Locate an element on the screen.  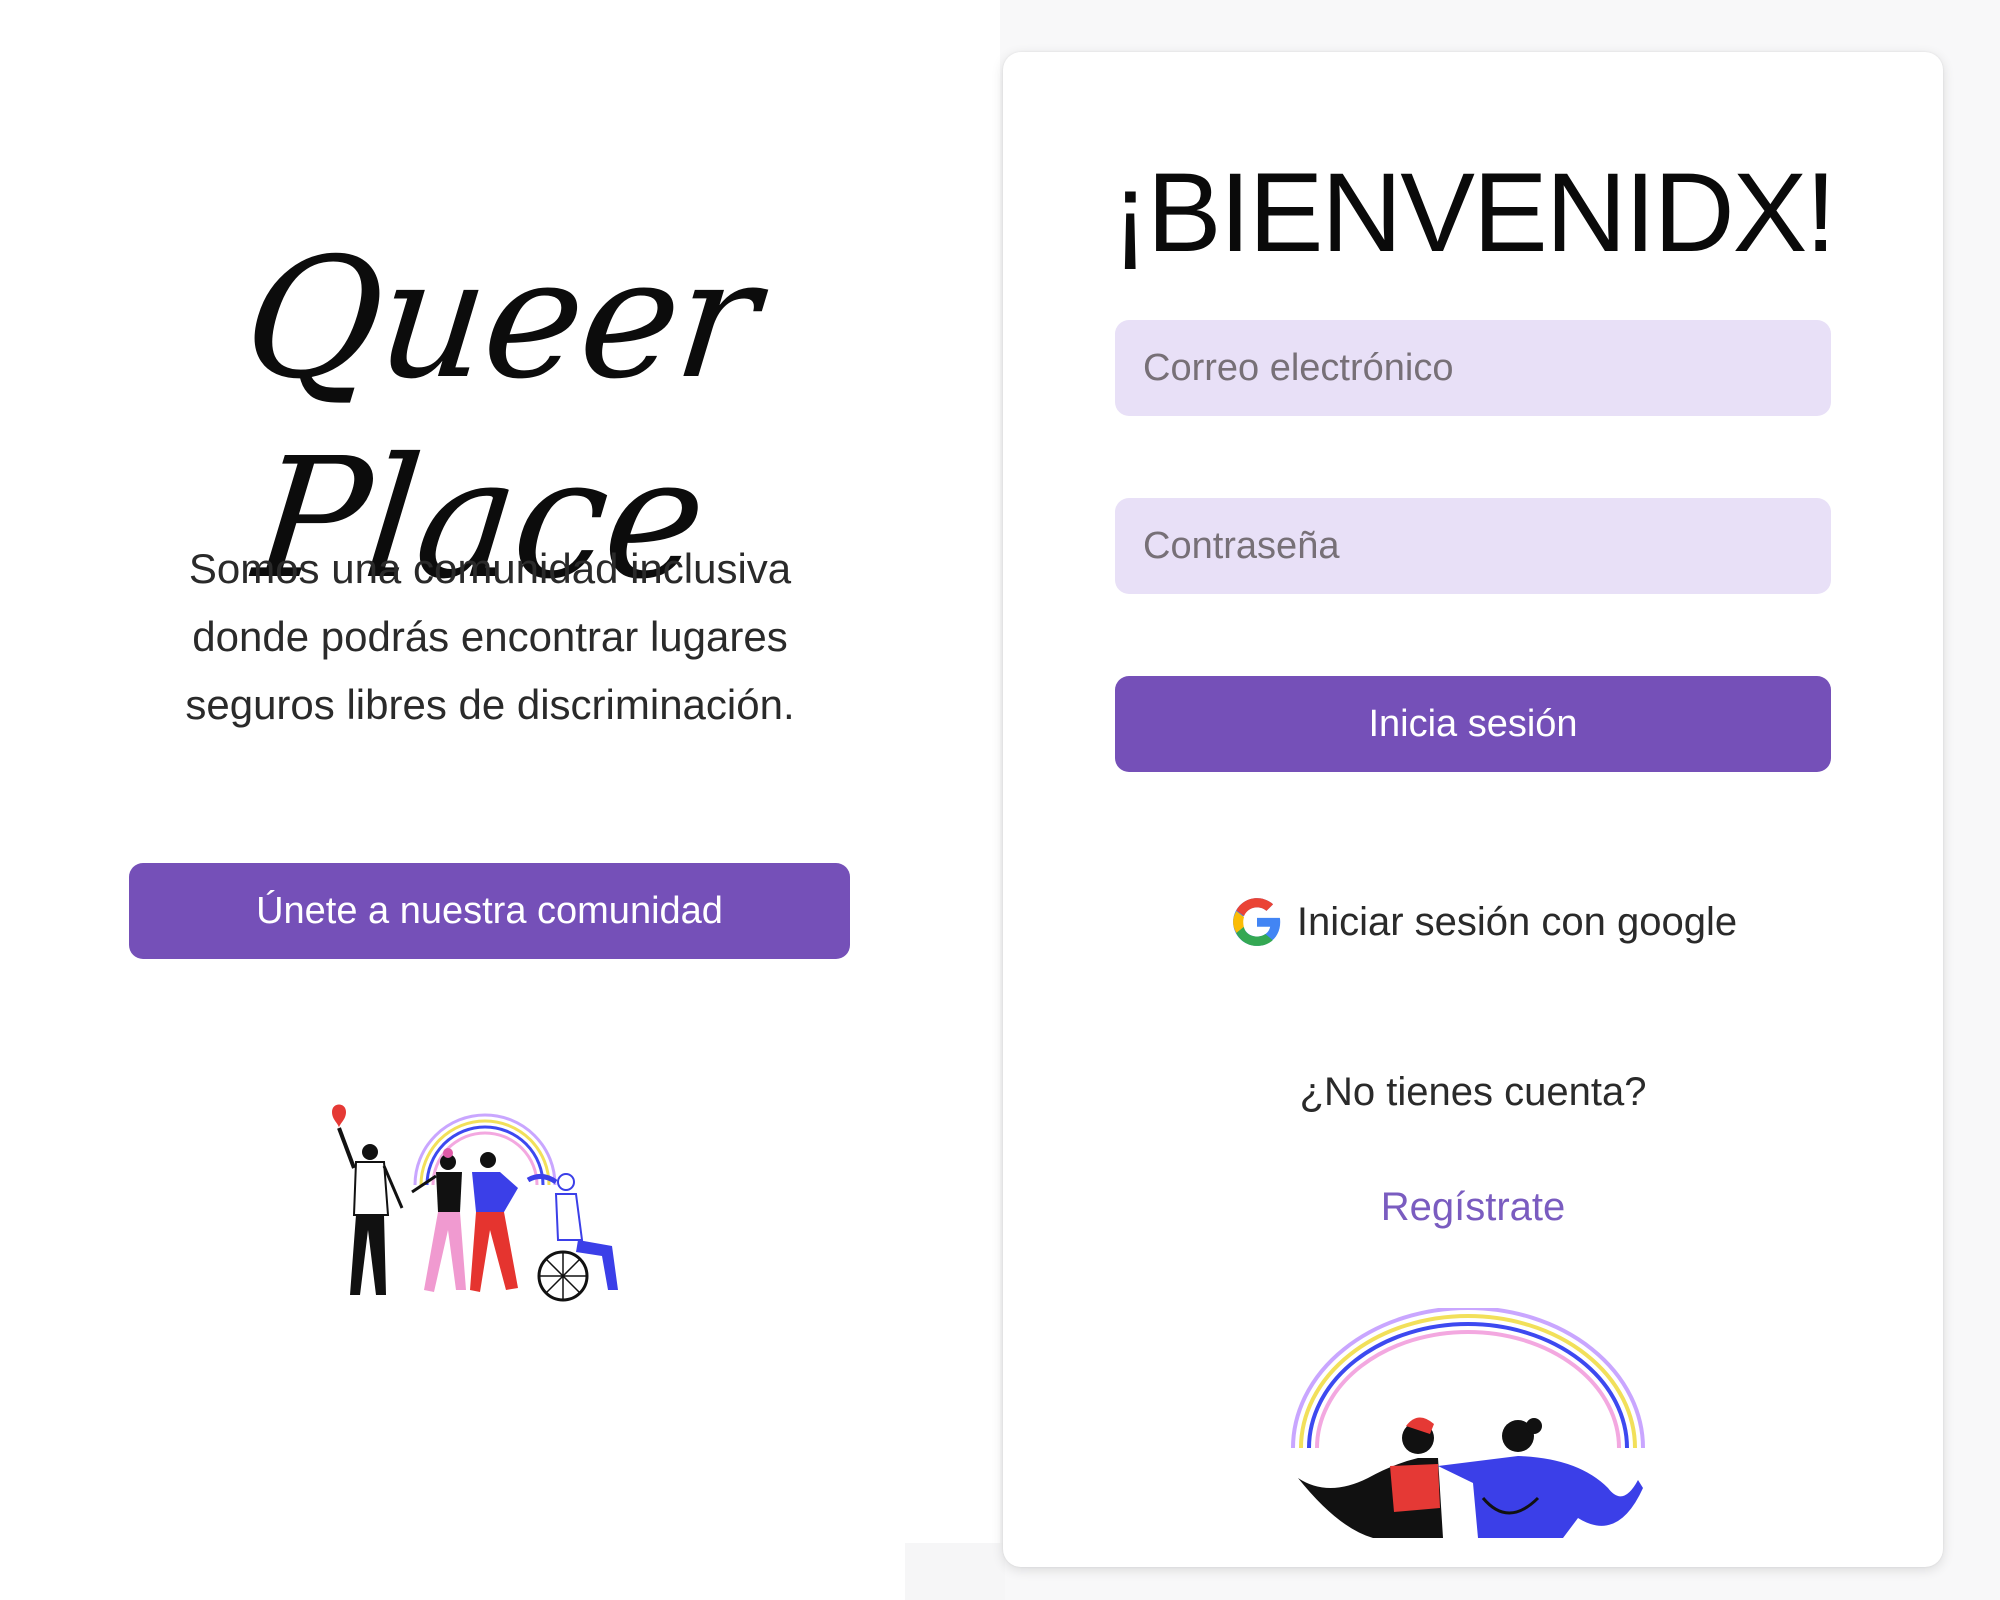
google-login-label: Iniciar sesión con google is located at coordinates (1517, 921).